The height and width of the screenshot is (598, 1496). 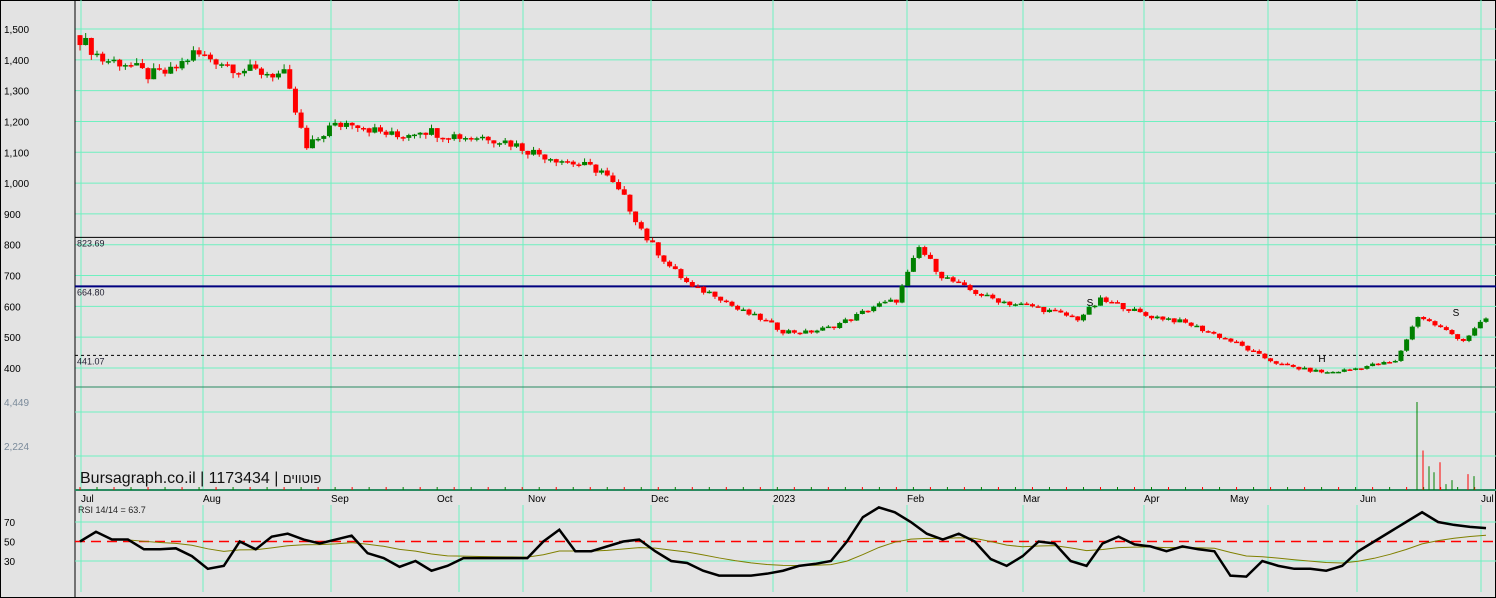 I want to click on month-label: May, so click(x=1239, y=499).